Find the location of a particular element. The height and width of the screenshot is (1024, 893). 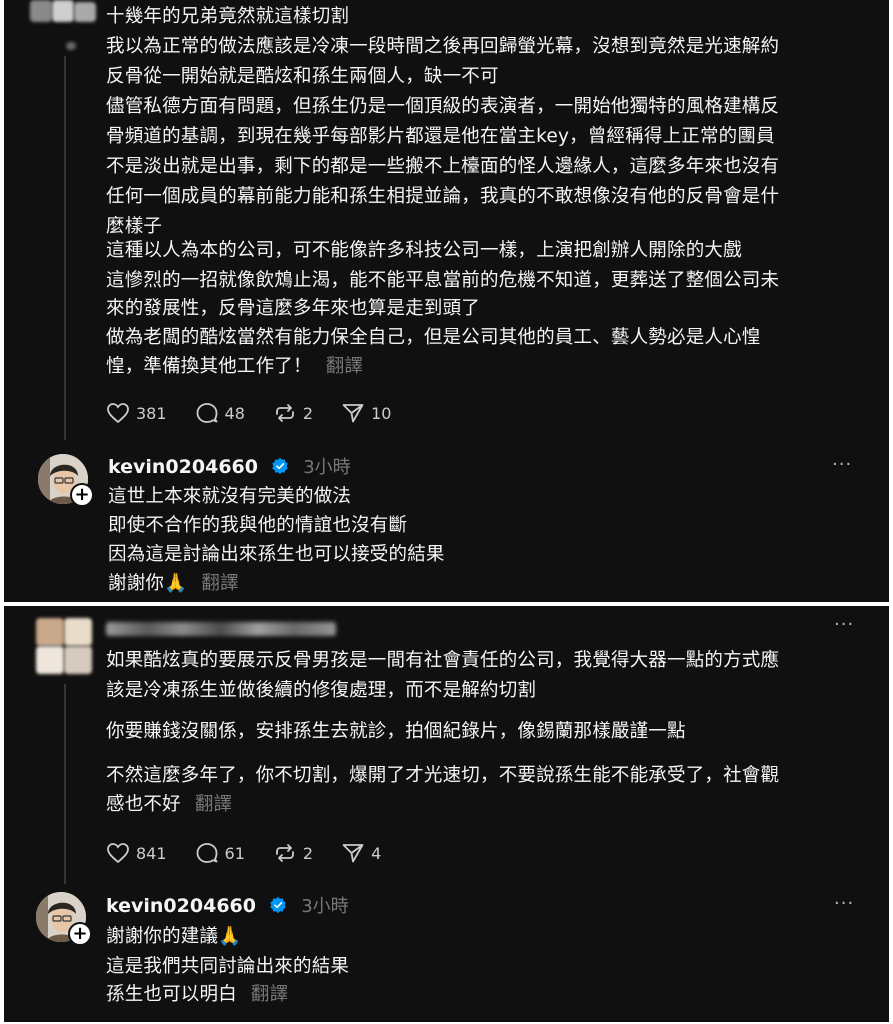

comment-line-text: 感也不好 is located at coordinates (143, 804).